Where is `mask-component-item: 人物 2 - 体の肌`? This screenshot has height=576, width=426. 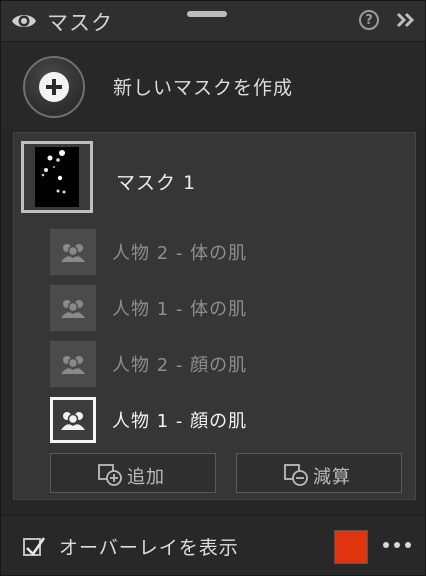 mask-component-item: 人物 2 - 体の肌 is located at coordinates (230, 252).